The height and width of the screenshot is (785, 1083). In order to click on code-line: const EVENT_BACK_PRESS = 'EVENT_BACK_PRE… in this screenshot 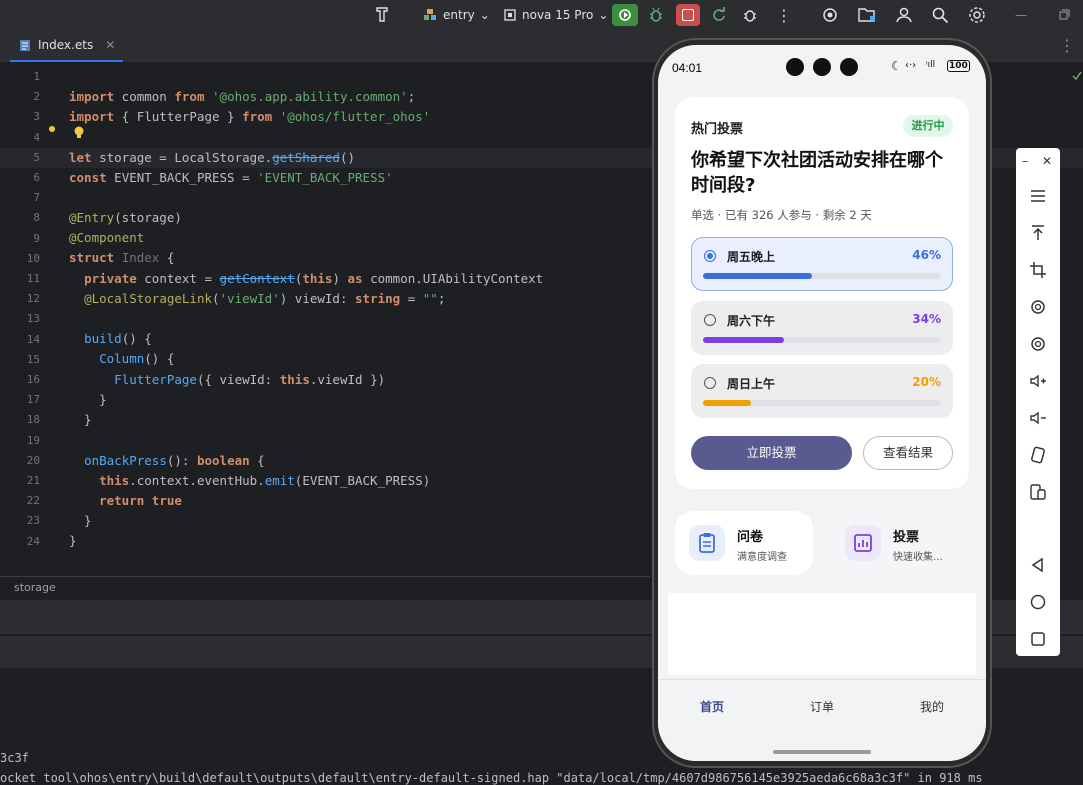, I will do `click(231, 177)`.